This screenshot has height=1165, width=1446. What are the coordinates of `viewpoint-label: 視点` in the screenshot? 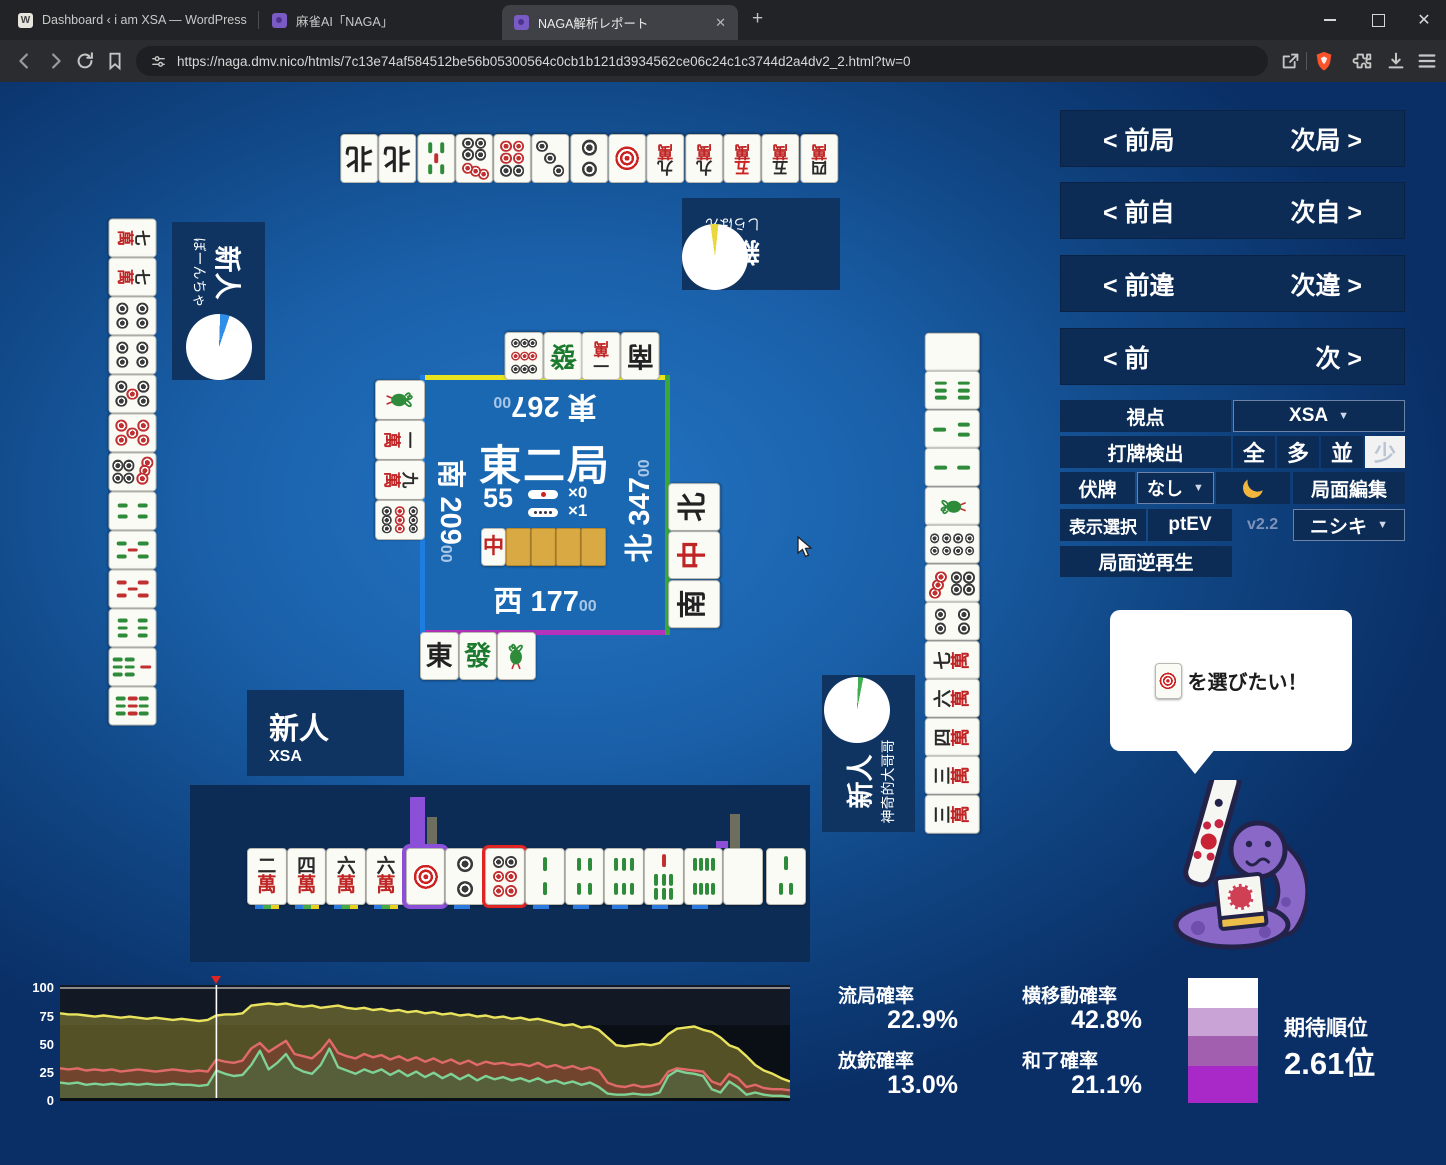 It's located at (1145, 416).